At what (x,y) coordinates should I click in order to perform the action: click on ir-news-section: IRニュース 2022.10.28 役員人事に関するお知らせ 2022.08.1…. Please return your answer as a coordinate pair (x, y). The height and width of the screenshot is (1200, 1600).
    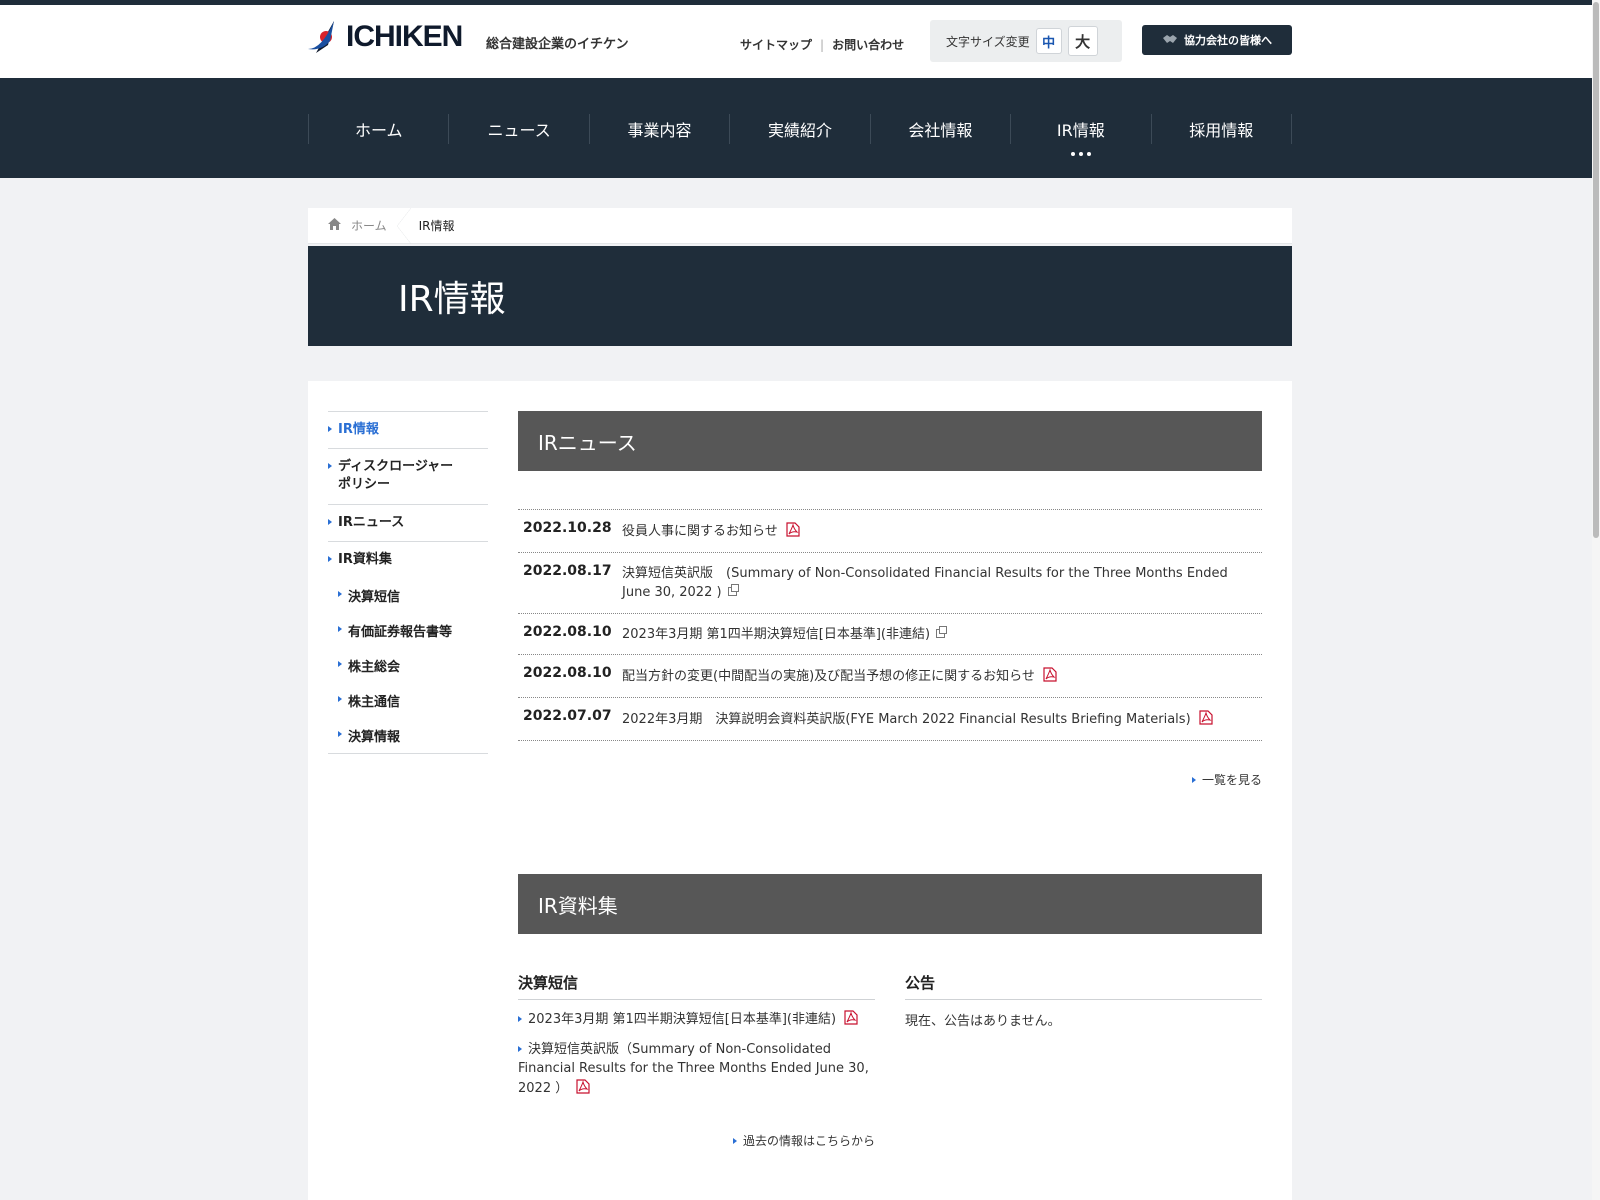
    Looking at the image, I should click on (890, 599).